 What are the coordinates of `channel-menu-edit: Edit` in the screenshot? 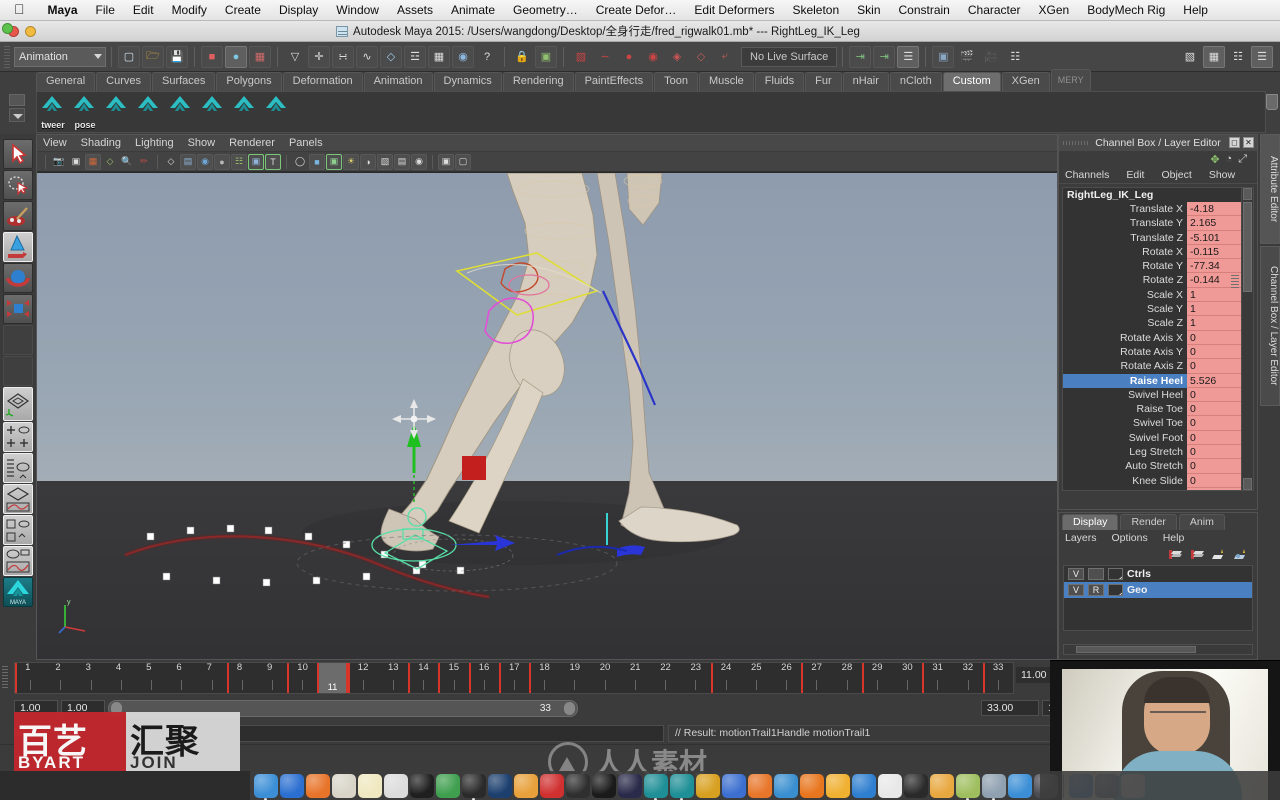 It's located at (1135, 175).